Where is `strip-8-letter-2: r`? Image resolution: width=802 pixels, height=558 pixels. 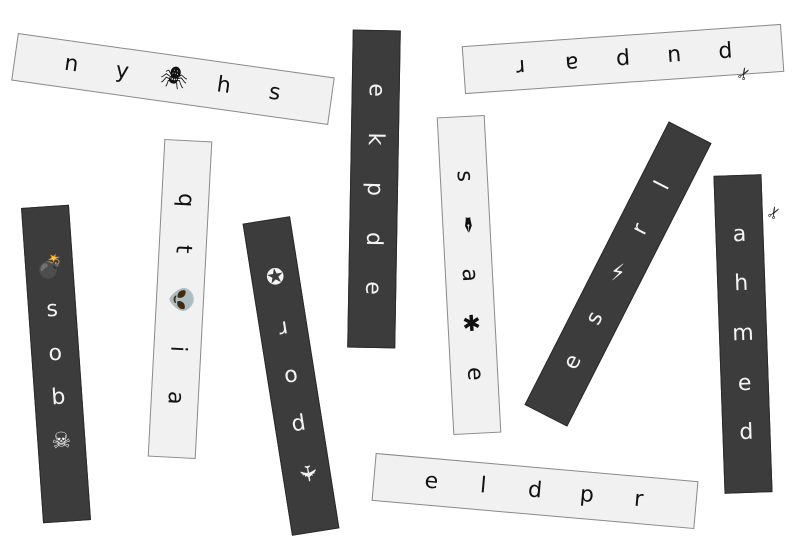
strip-8-letter-2: r is located at coordinates (640, 229).